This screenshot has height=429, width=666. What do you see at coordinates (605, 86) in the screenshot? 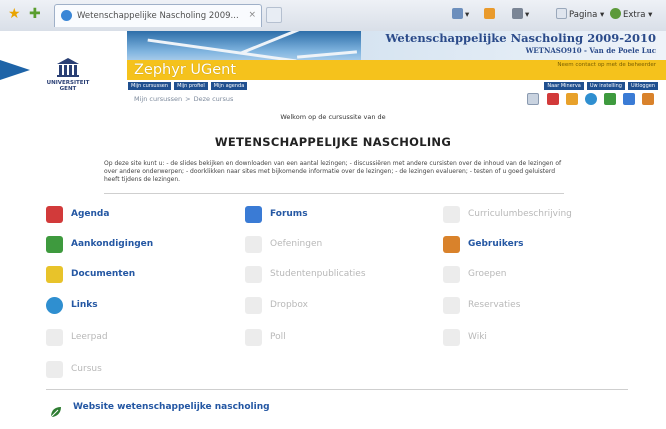
I see `nav-institution: Uw instelling` at bounding box center [605, 86].